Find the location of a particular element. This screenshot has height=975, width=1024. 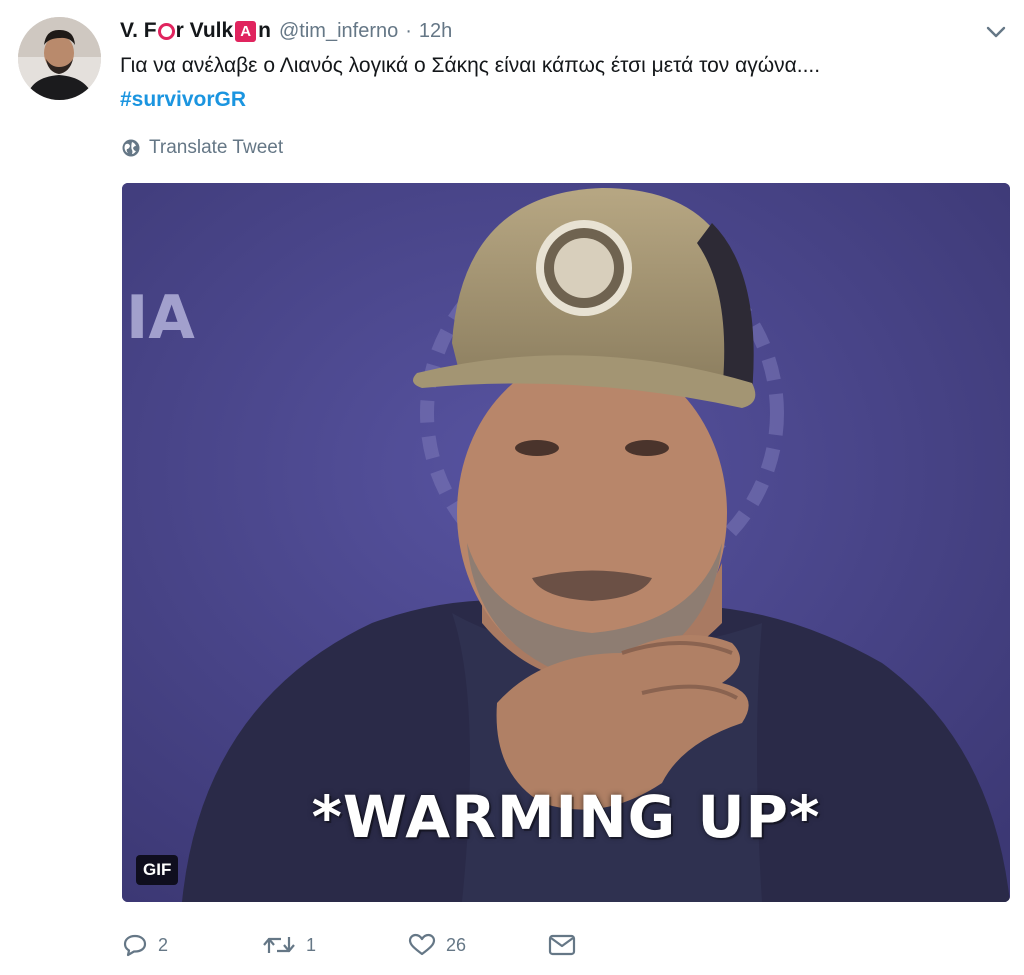

translate-tweet-button: Translate Tweet is located at coordinates (202, 148).